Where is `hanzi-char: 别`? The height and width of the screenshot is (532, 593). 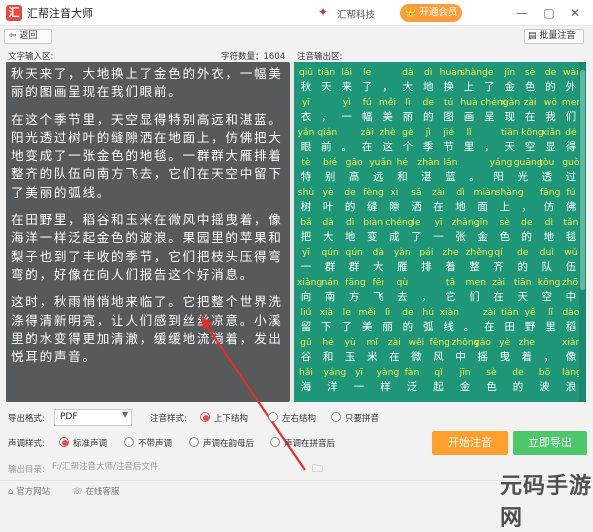
hanzi-char: 别 is located at coordinates (330, 177).